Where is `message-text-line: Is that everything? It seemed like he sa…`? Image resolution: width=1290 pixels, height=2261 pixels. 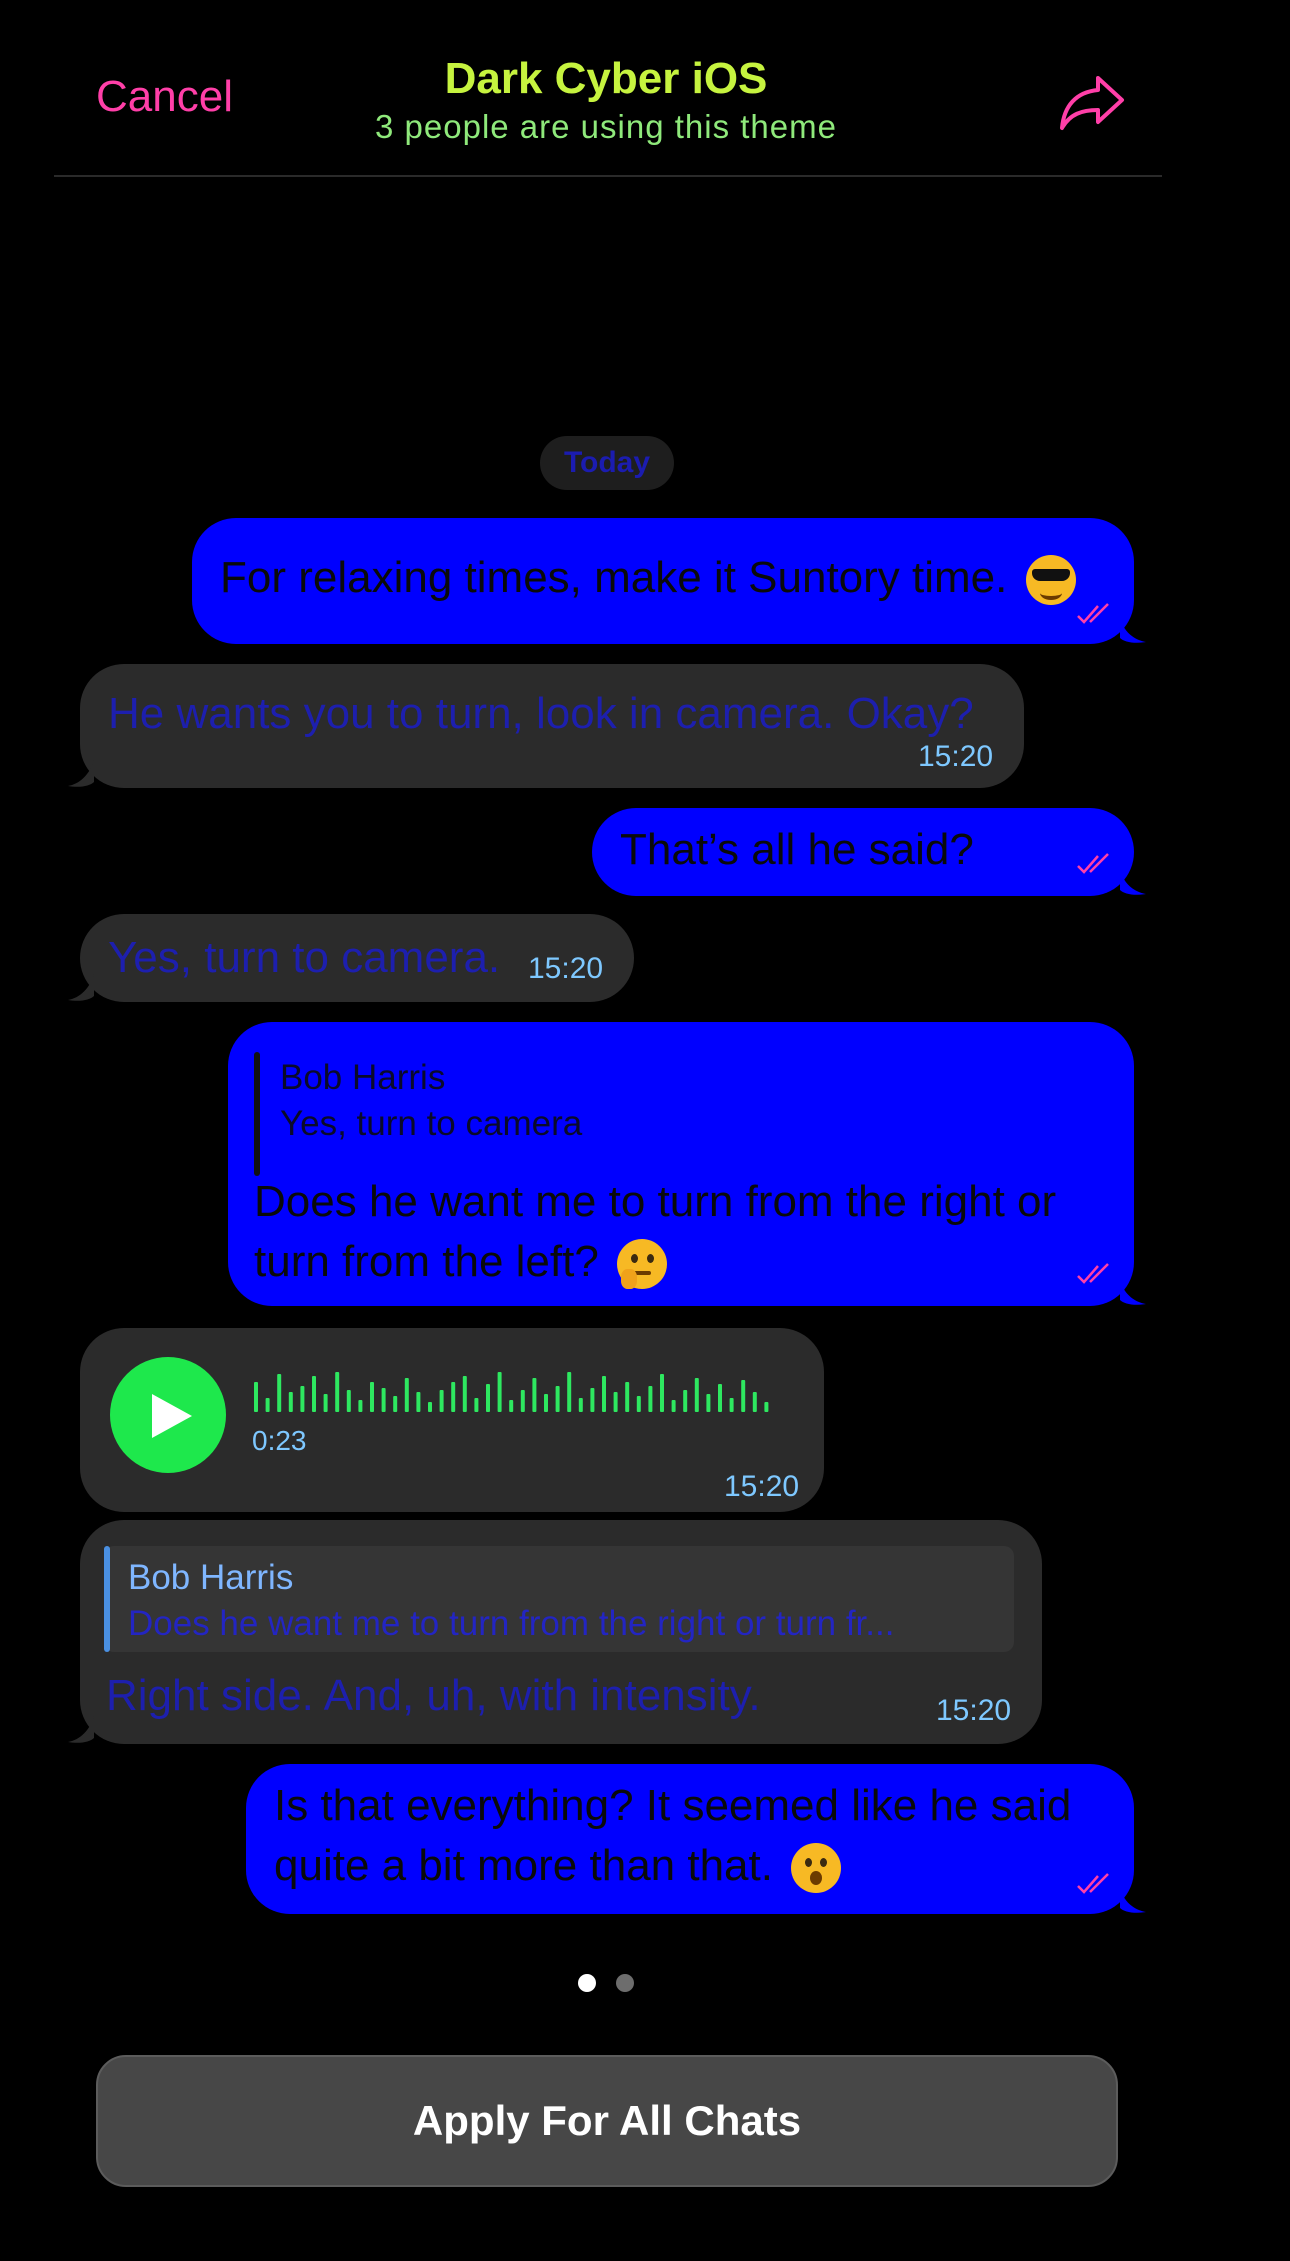 message-text-line: Is that everything? It seemed like he sa… is located at coordinates (673, 1805).